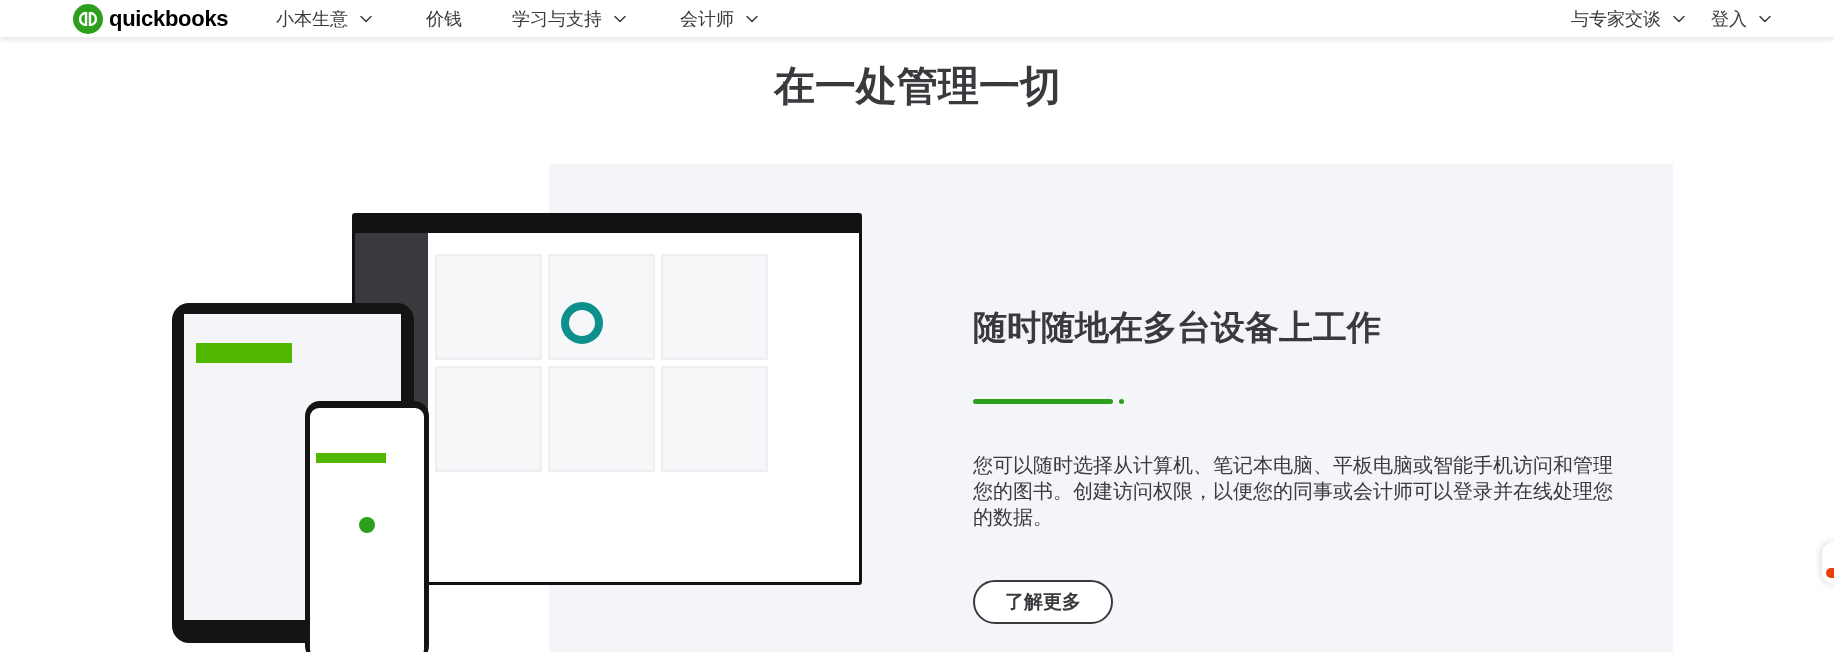  Describe the element at coordinates (1043, 602) in the screenshot. I see `learn-more-button: 了解更多` at that location.